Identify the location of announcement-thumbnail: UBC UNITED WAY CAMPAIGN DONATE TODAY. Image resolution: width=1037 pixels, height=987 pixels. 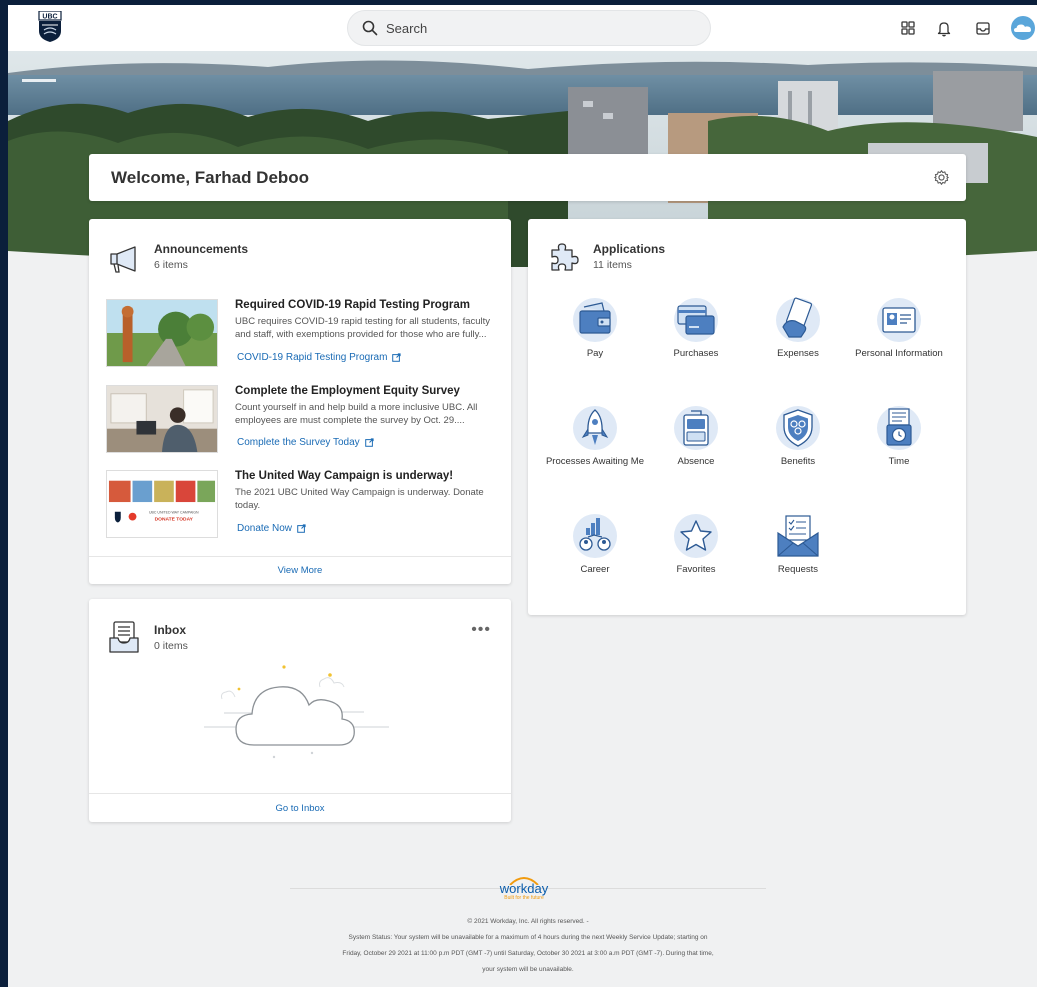
(162, 504).